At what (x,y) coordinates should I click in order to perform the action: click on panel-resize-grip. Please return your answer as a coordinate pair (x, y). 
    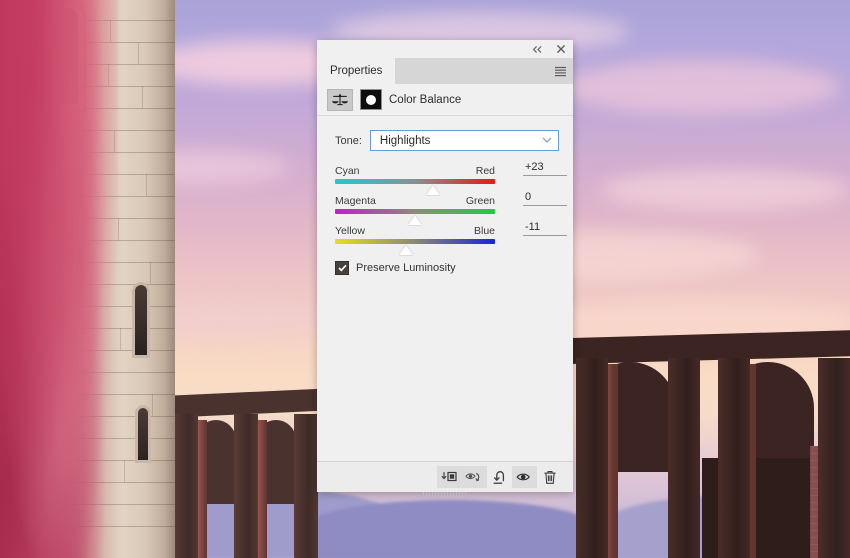
    Looking at the image, I should click on (445, 495).